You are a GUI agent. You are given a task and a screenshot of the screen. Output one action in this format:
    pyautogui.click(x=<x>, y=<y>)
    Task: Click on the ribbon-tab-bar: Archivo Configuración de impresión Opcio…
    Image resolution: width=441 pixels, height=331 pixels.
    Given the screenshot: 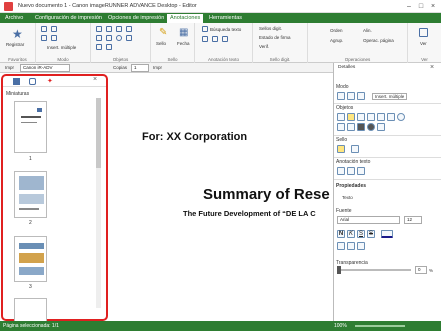 What is the action you would take?
    pyautogui.click(x=220, y=18)
    